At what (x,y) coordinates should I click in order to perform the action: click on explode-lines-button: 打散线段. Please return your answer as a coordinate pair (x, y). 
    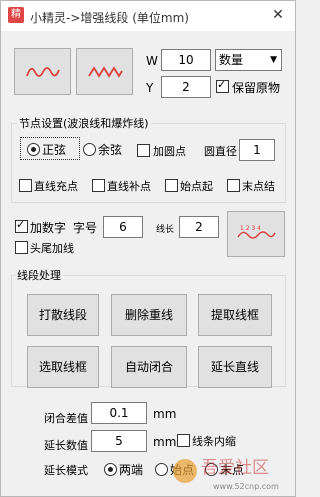
    Looking at the image, I should click on (63, 315).